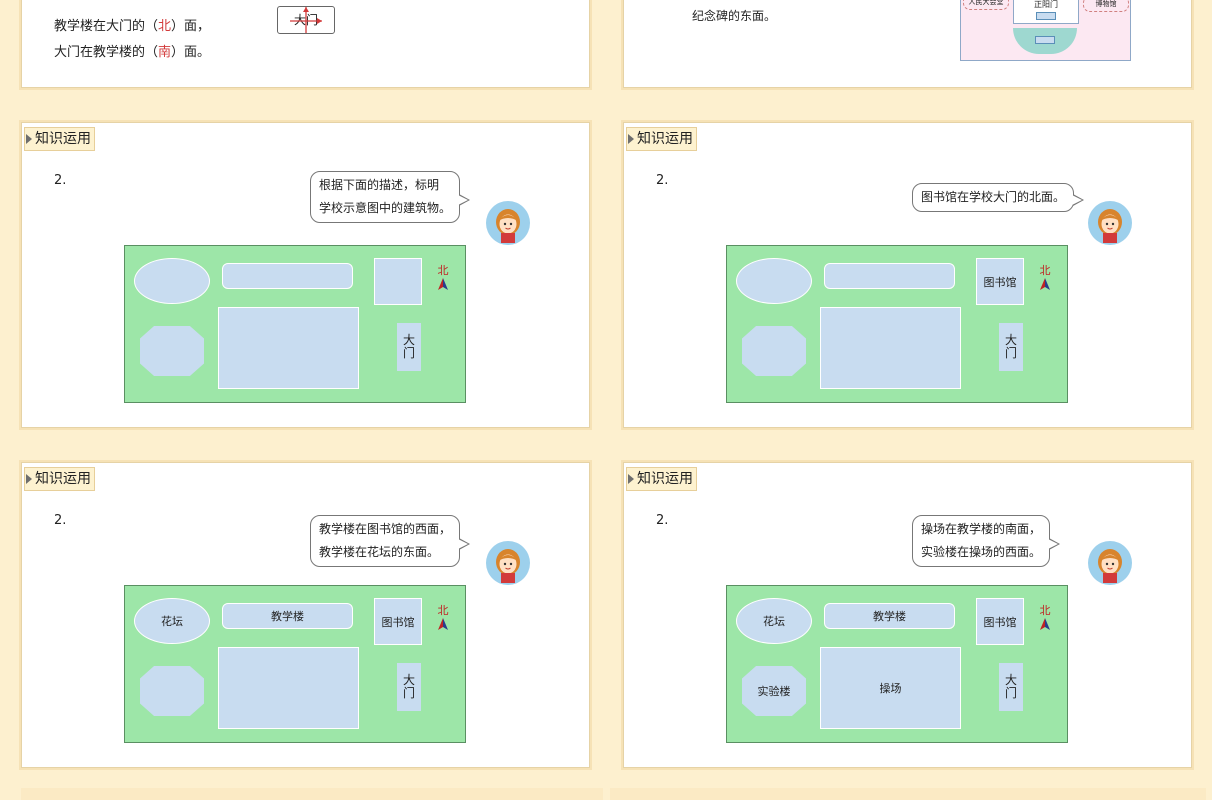 This screenshot has width=1212, height=800. I want to click on line2-text: 大门在教学楼的（, so click(106, 52).